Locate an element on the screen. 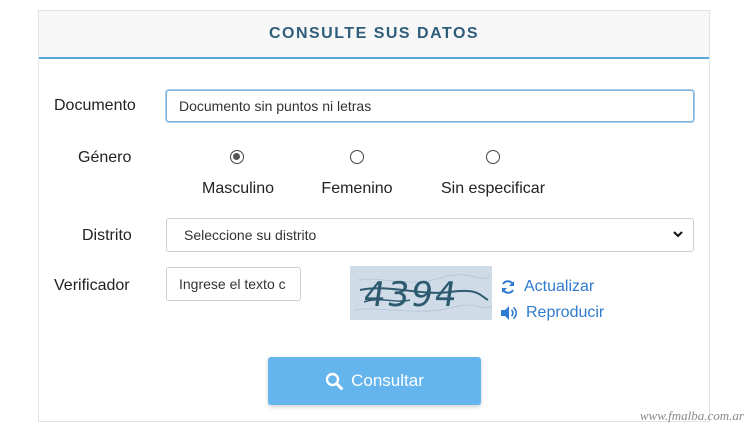 The image size is (750, 430). svg-text: 4394 is located at coordinates (411, 295).